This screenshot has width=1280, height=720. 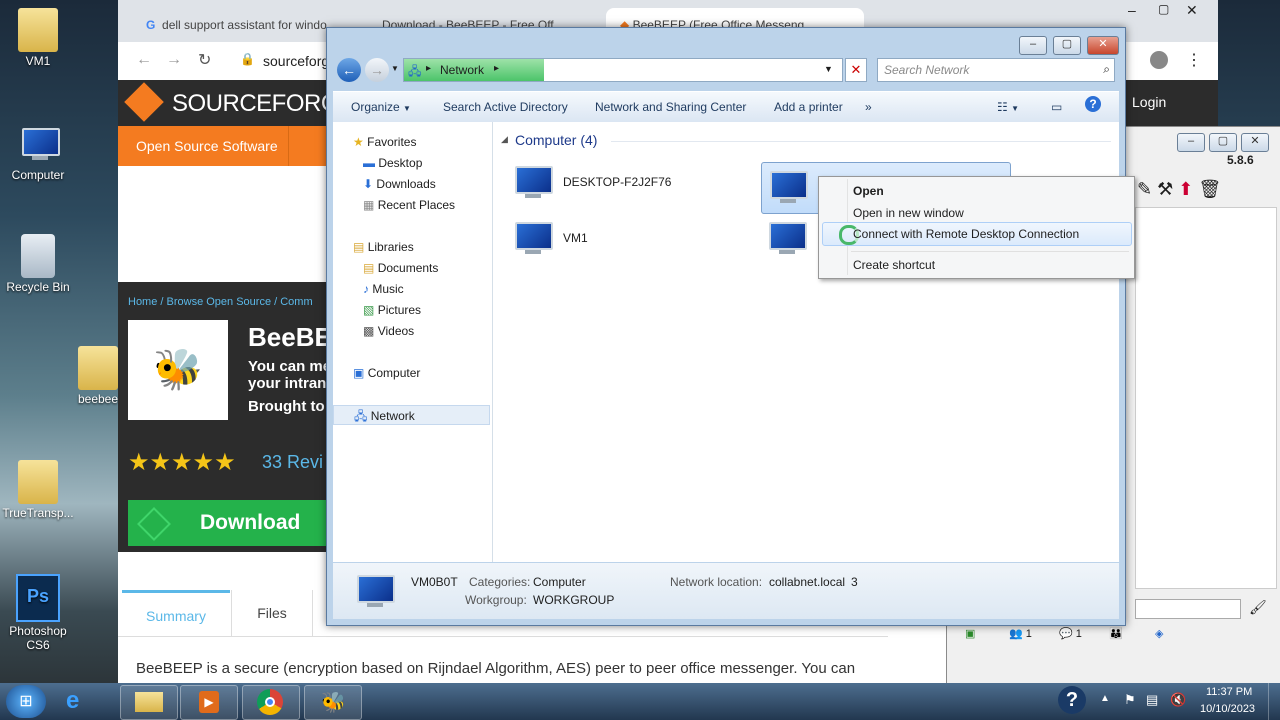 What do you see at coordinates (623, 70) in the screenshot?
I see `breadcrumb-bar: 🖧 ▸ Network ▸ ▼` at bounding box center [623, 70].